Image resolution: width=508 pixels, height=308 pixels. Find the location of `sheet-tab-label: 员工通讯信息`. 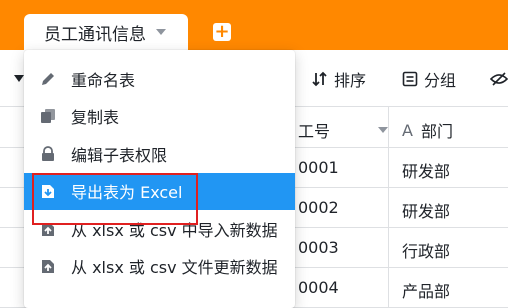

sheet-tab-label: 员工通讯信息 is located at coordinates (95, 34).